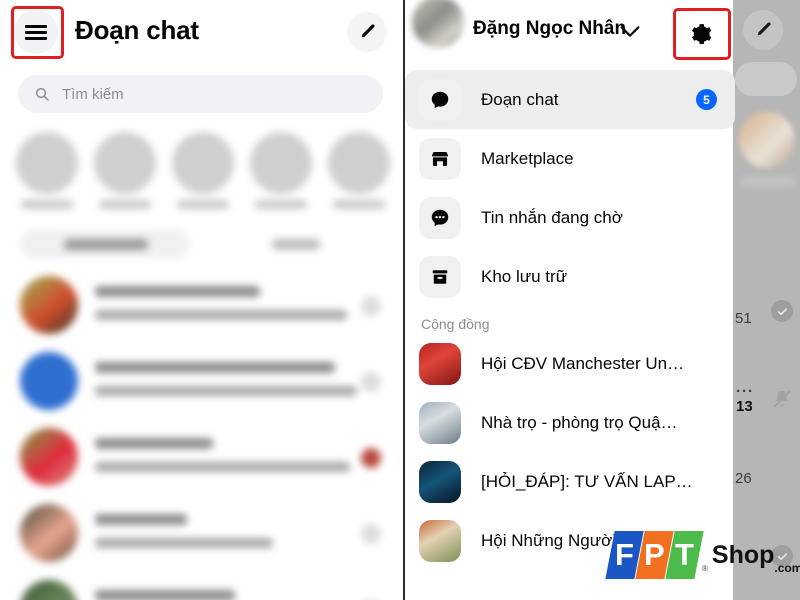  I want to click on menu-item-message-requests: Tin nhắn đang chờ, so click(570, 217).